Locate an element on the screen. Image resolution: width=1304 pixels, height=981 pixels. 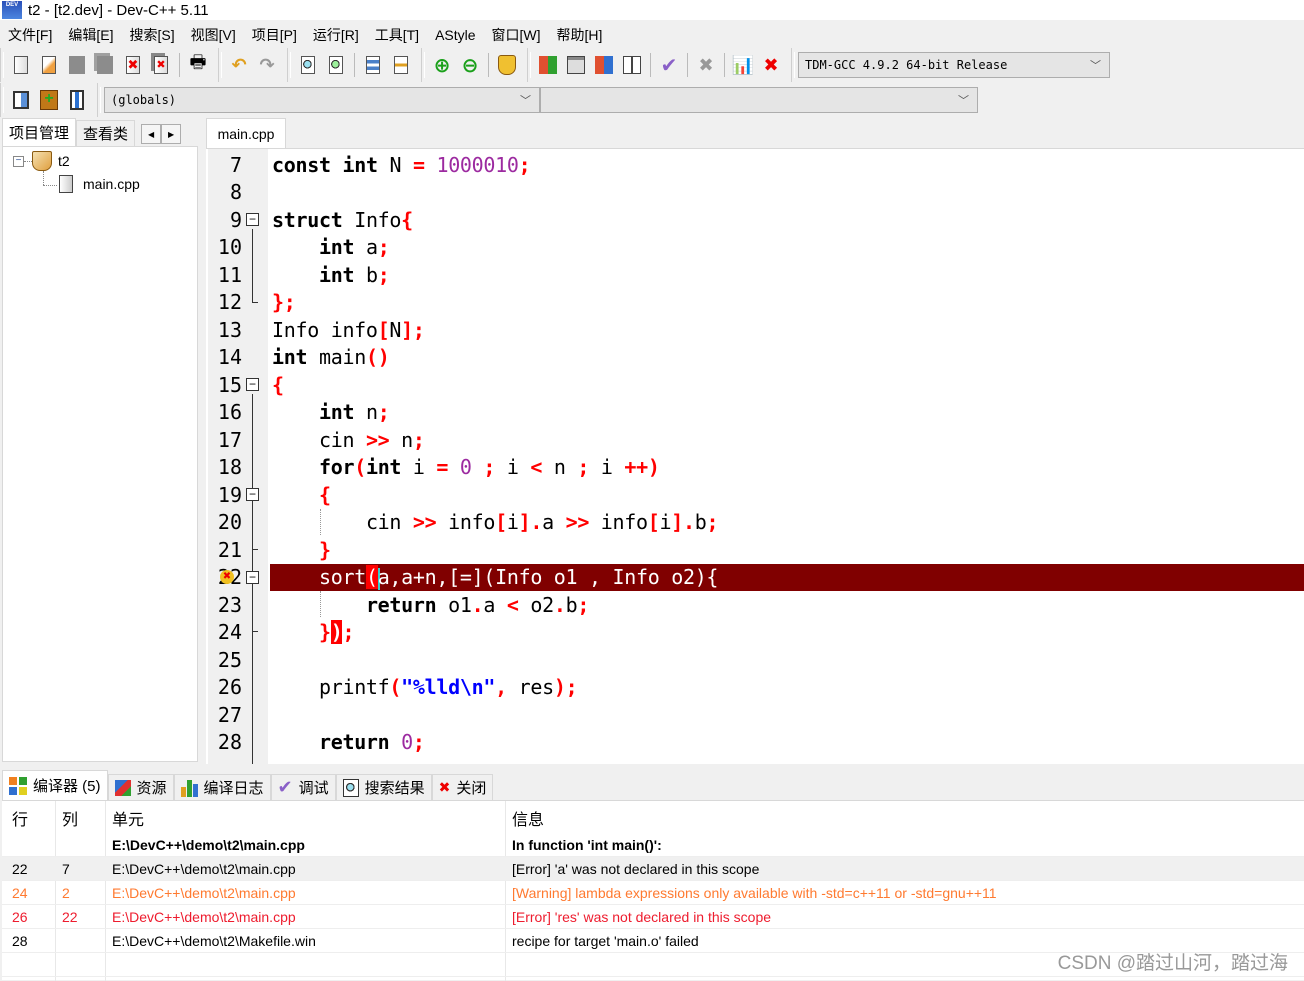
tab-resources: 资源 is located at coordinates (140, 787).